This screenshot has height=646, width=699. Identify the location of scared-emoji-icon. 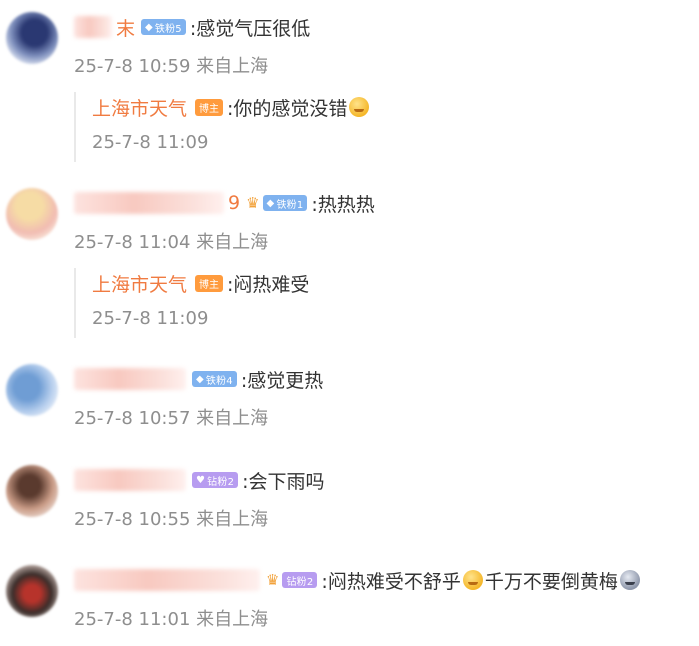
(629, 580).